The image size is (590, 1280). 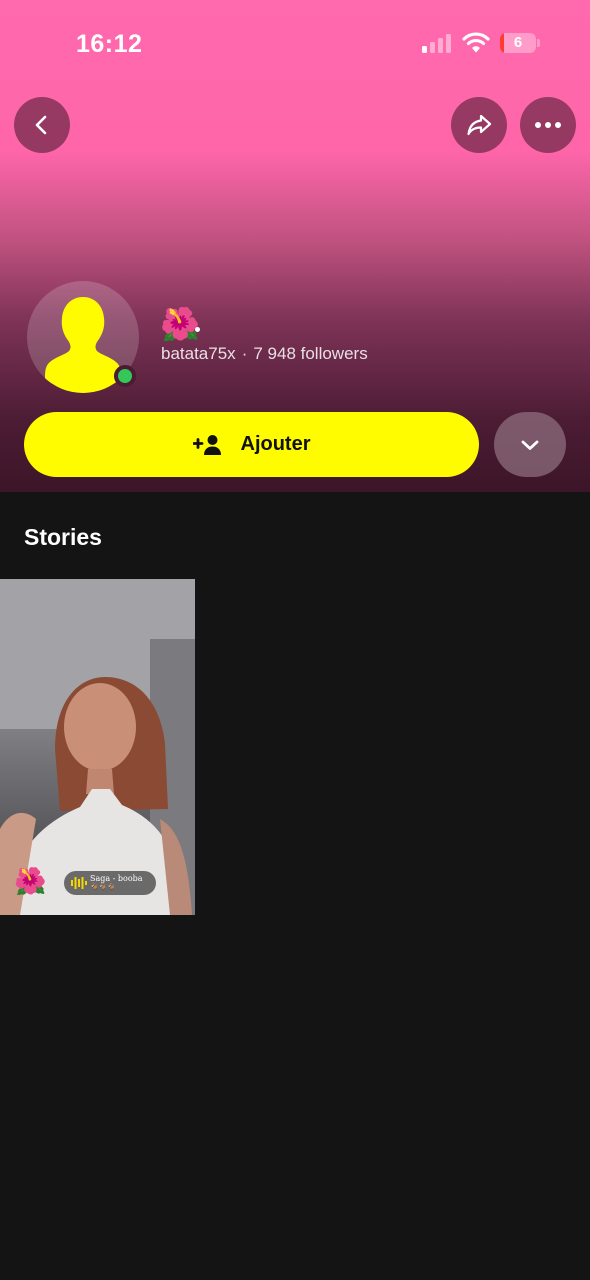 I want to click on ellipsis-icon, so click(x=548, y=125).